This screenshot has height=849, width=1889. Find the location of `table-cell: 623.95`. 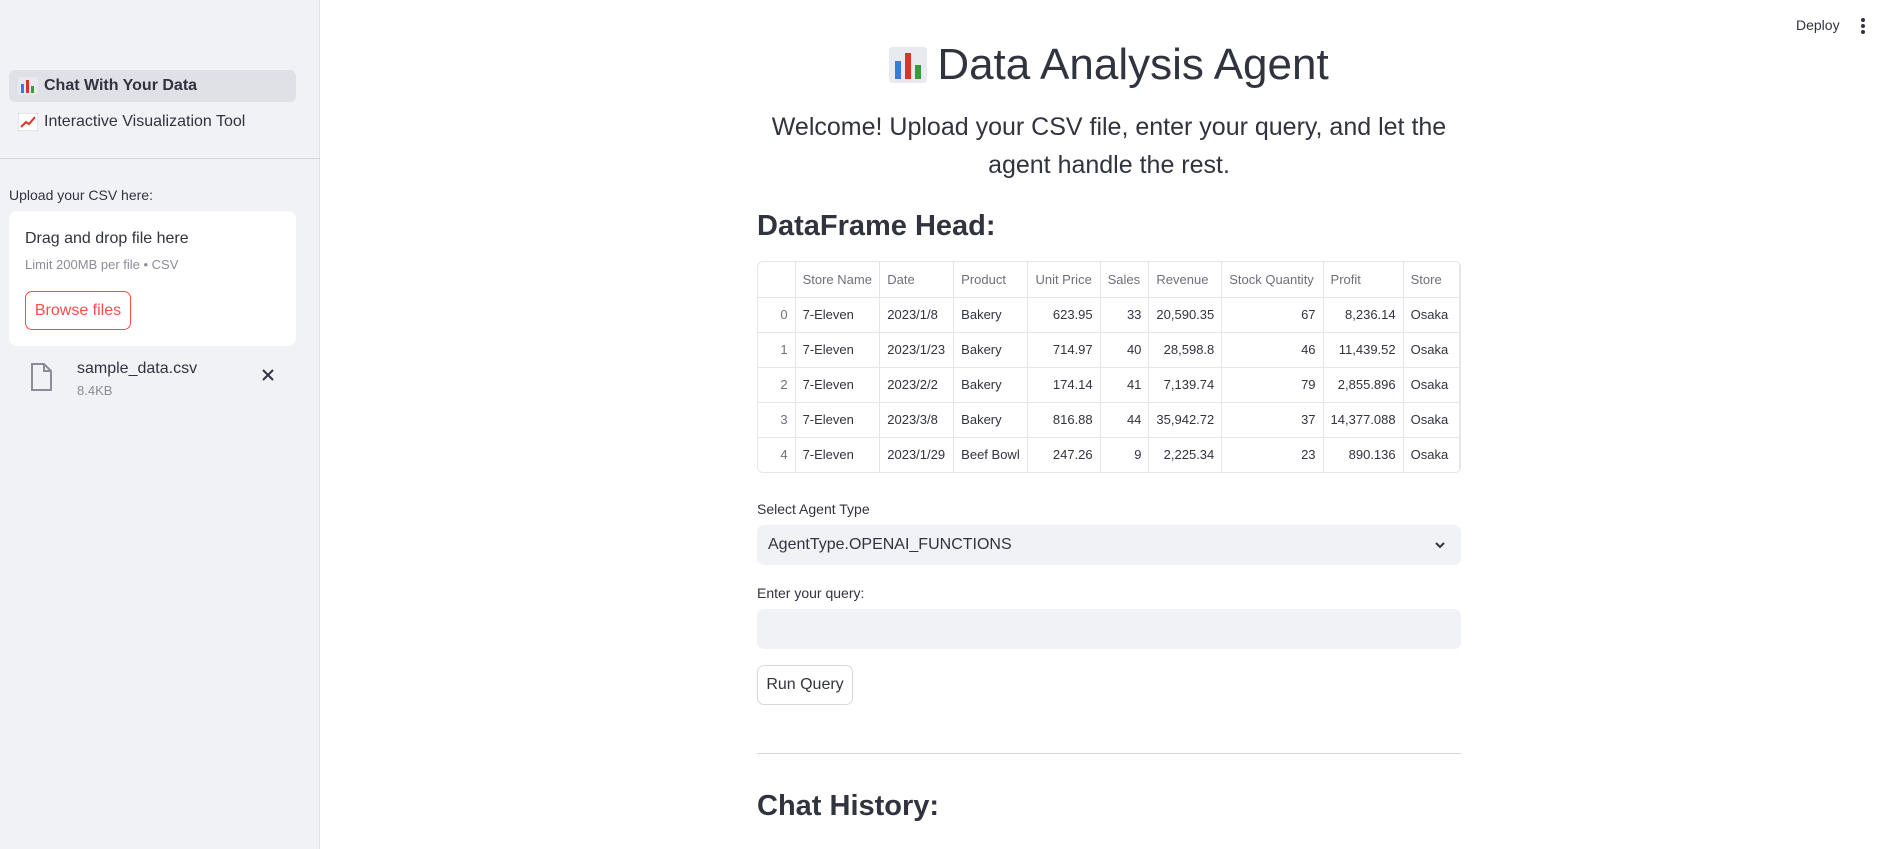

table-cell: 623.95 is located at coordinates (1064, 315).